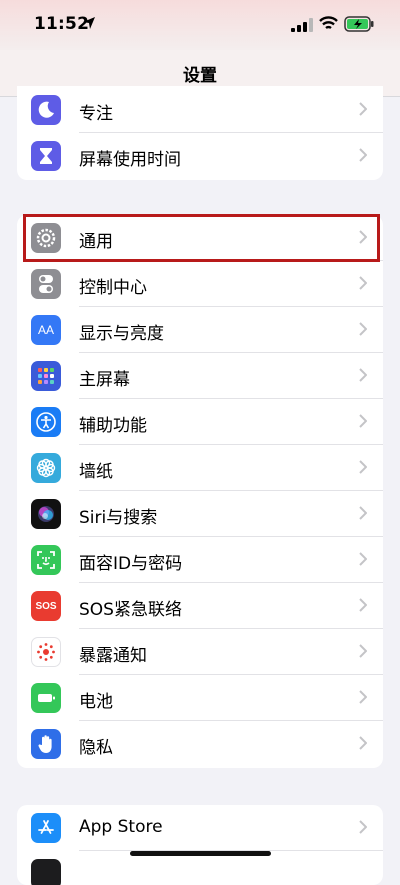 This screenshot has height=885, width=400. Describe the element at coordinates (62, 24) in the screenshot. I see `status-time: 11:52` at that location.